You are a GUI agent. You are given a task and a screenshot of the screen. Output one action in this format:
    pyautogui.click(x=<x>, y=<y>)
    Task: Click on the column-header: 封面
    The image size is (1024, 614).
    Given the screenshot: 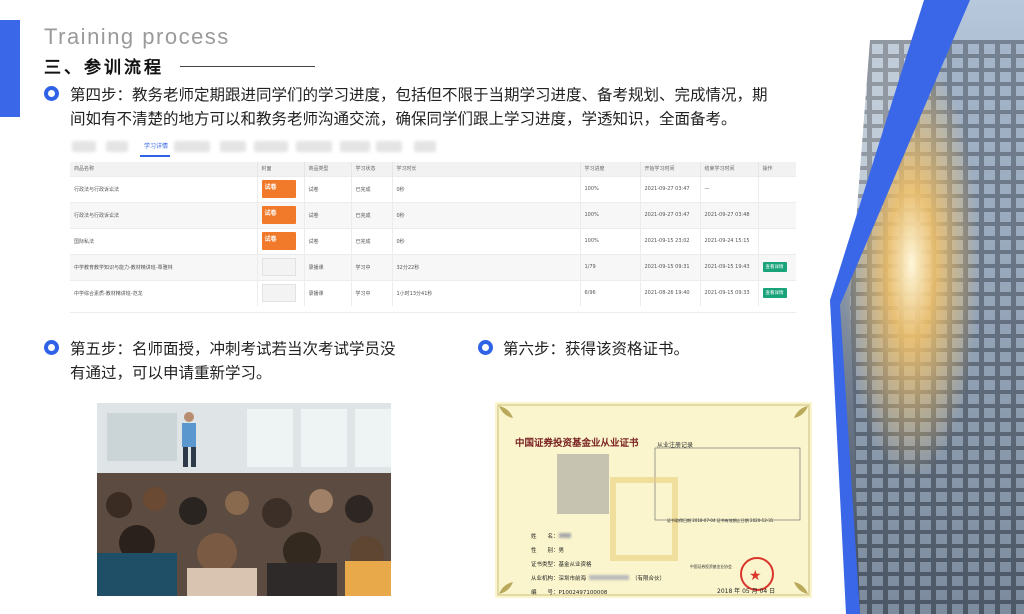 What is the action you would take?
    pyautogui.click(x=281, y=169)
    